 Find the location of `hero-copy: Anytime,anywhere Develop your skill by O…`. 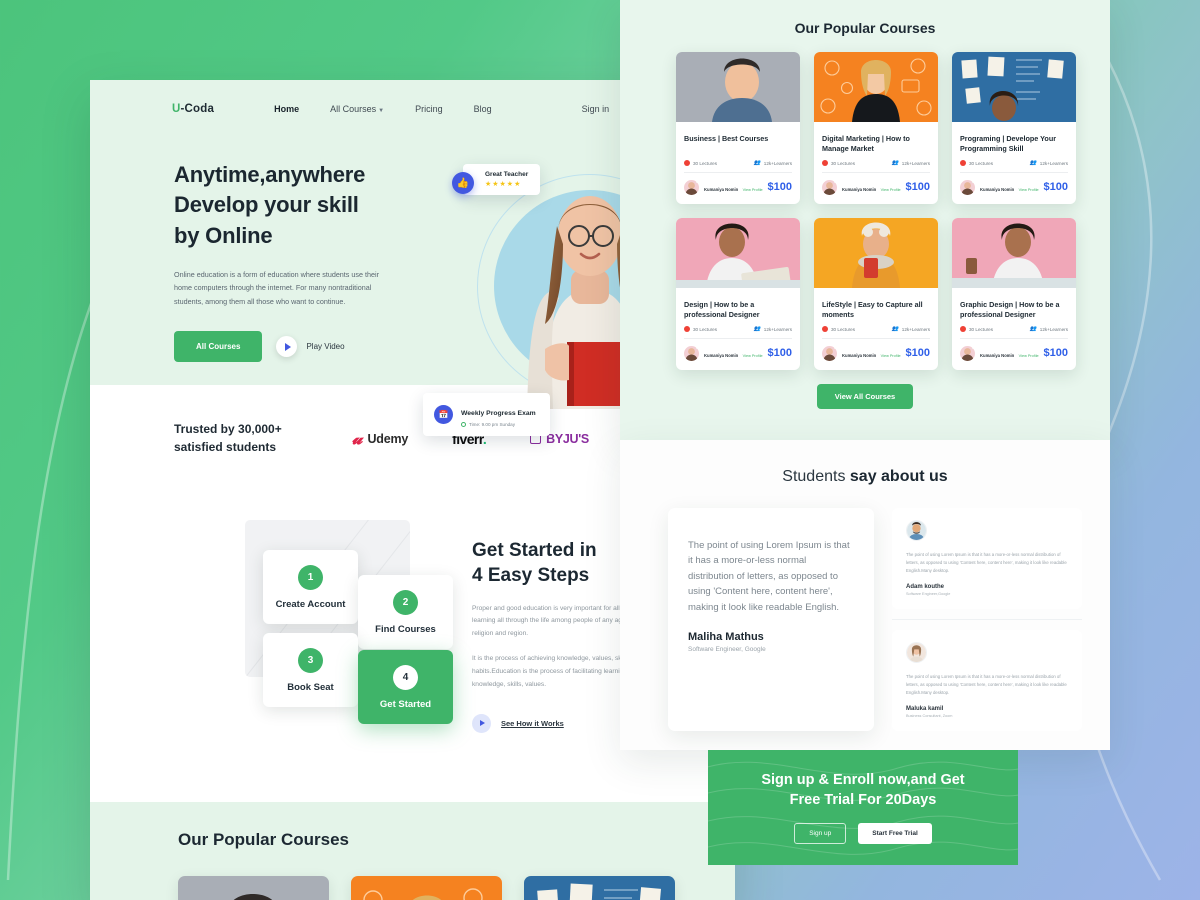

hero-copy: Anytime,anywhere Develop your skill by O… is located at coordinates (313, 290).